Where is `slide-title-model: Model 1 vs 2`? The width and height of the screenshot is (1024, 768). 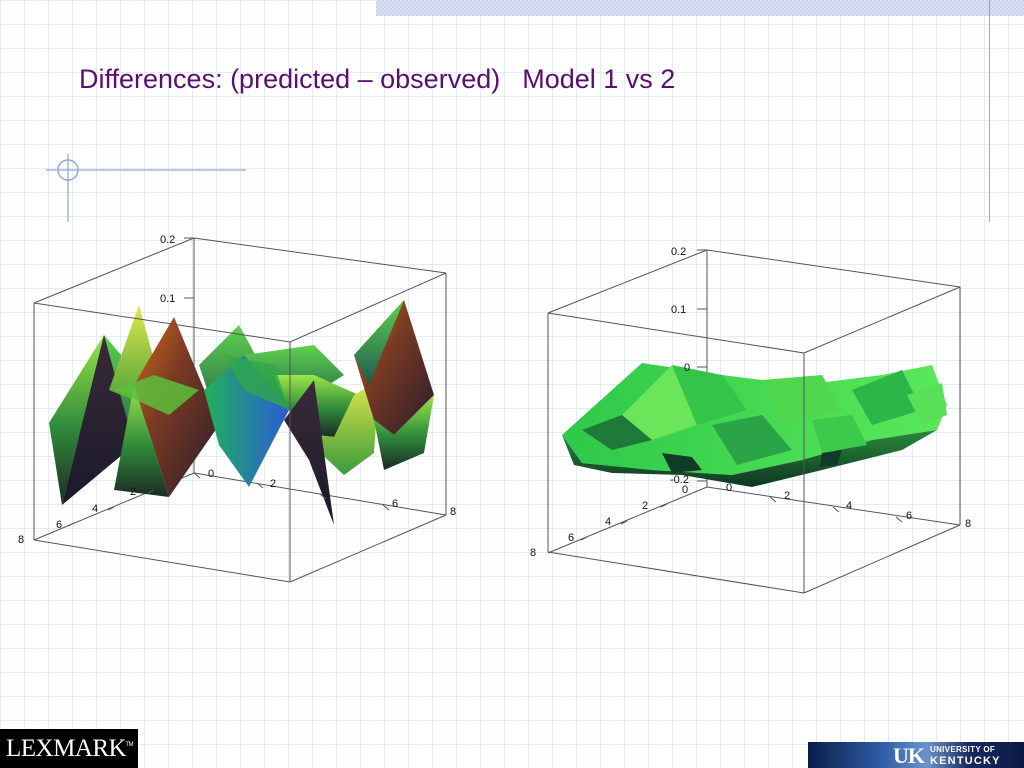
slide-title-model: Model 1 vs 2 is located at coordinates (599, 79).